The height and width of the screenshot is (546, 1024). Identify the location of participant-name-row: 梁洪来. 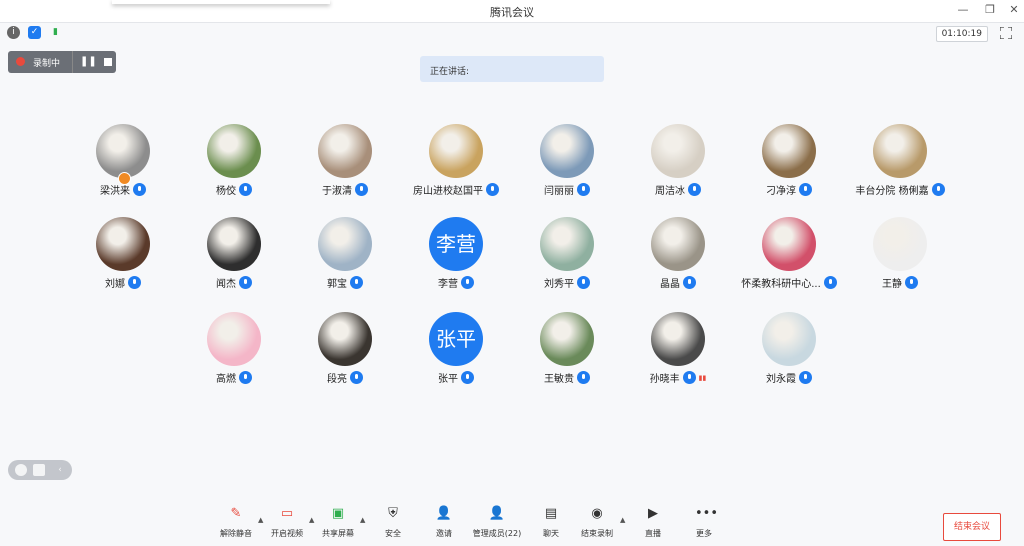
(123, 190).